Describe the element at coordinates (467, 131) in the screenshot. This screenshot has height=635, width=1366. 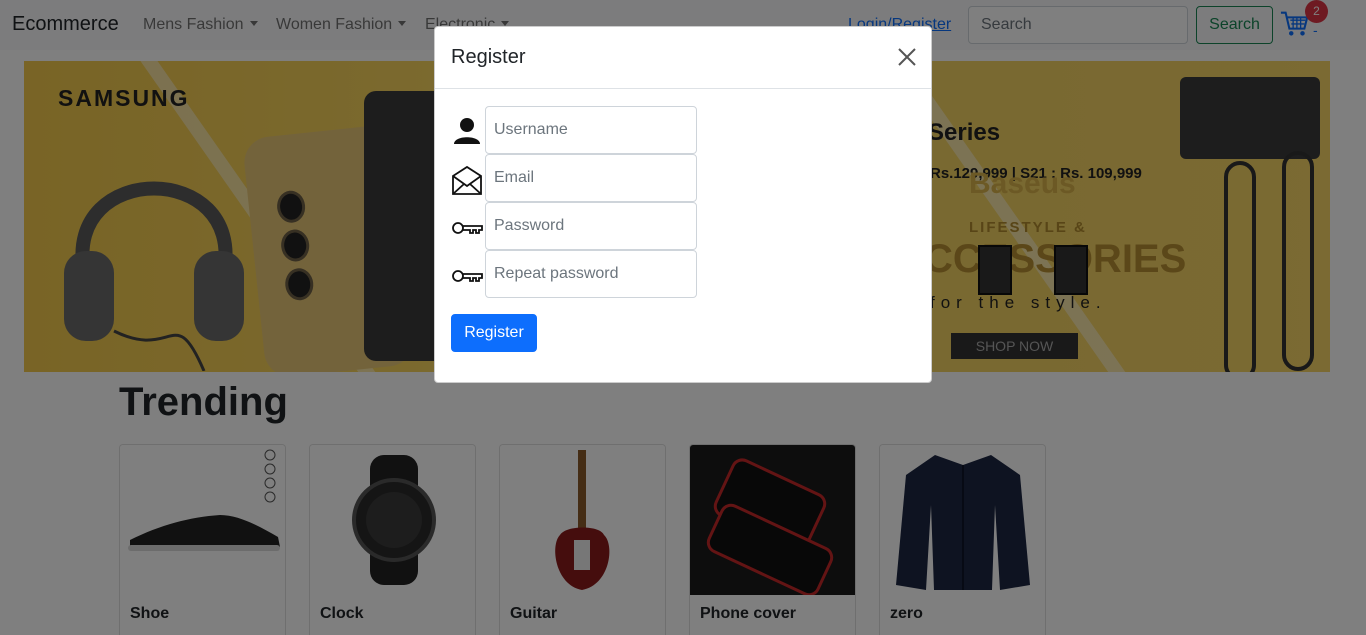
I see `person-icon` at that location.